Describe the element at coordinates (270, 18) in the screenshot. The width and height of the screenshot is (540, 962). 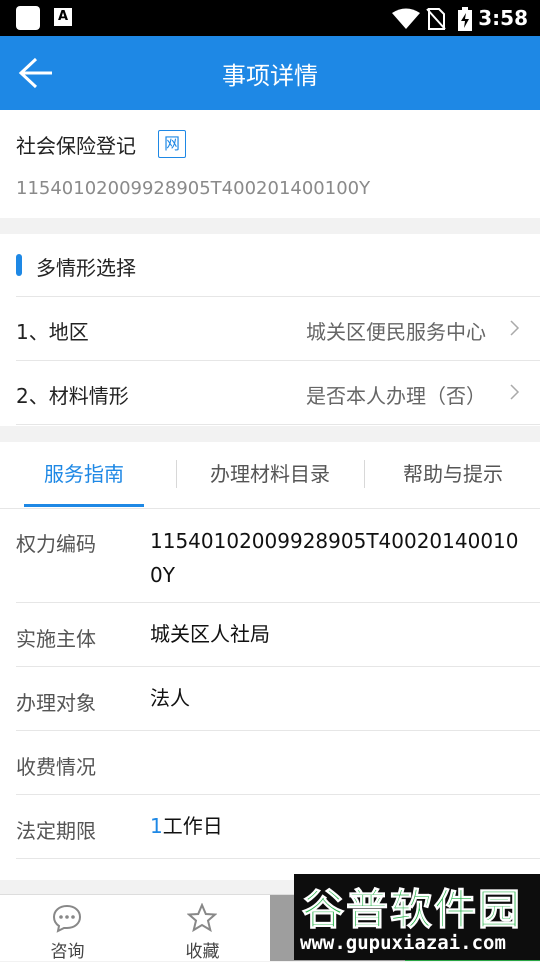
I see `status-bar: A 3:58` at that location.